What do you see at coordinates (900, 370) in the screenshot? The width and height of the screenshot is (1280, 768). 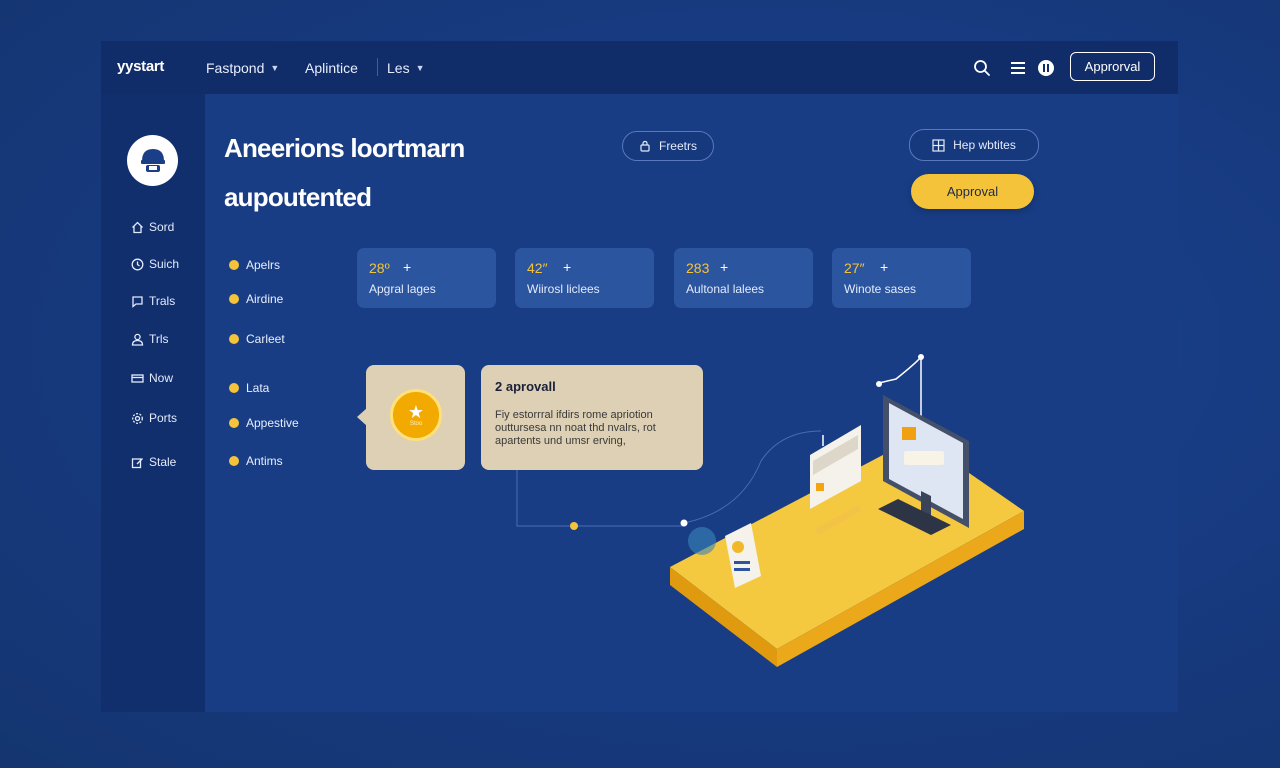 I see `antenna-line` at bounding box center [900, 370].